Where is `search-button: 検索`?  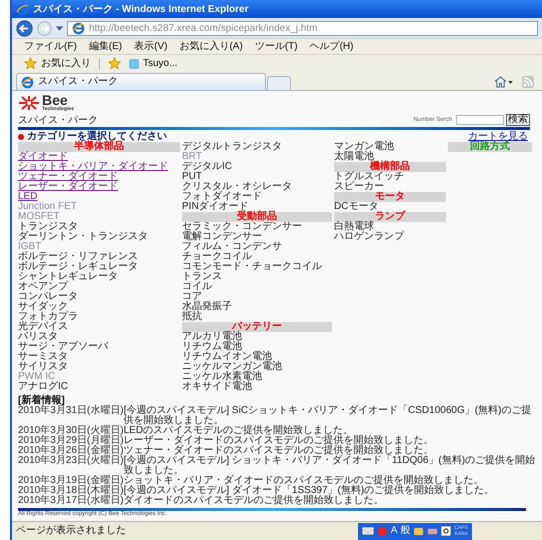
search-button: 検索 is located at coordinates (518, 120).